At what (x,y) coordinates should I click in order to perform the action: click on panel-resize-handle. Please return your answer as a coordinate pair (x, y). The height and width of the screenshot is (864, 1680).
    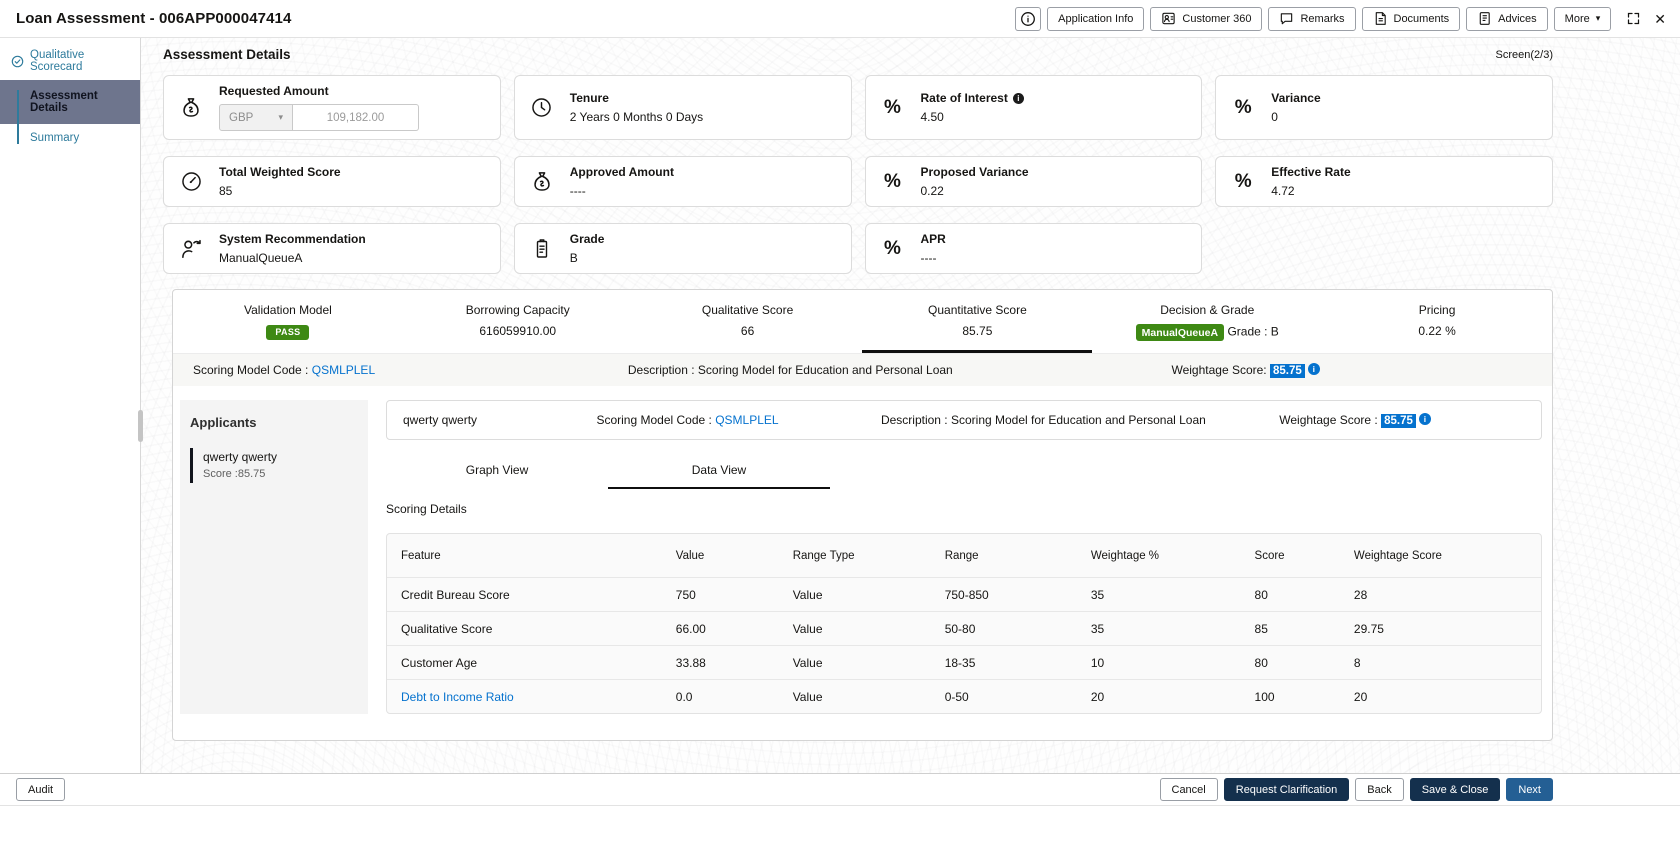
    Looking at the image, I should click on (140, 426).